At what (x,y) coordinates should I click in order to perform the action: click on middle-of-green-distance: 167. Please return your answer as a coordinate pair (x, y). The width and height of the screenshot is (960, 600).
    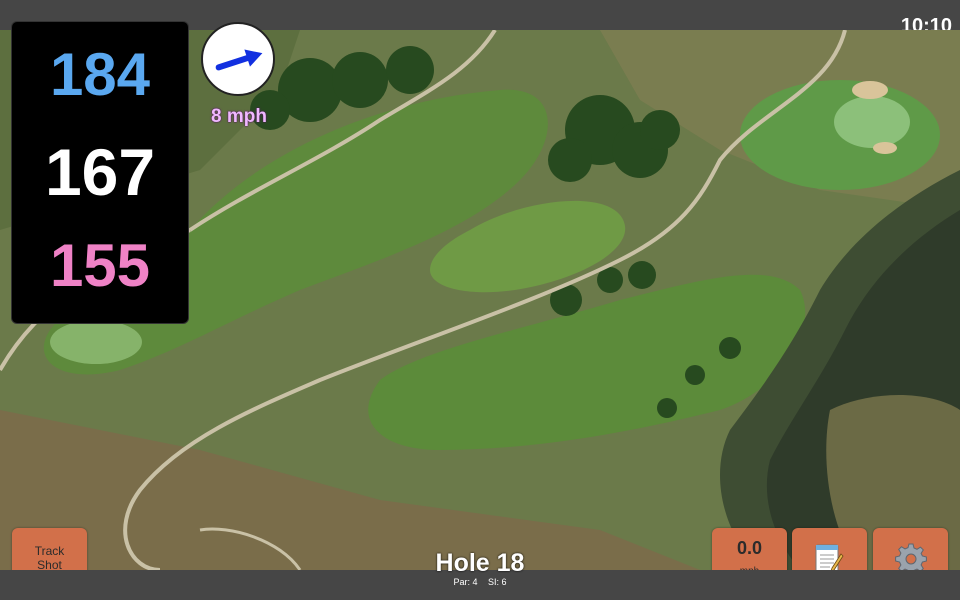
    Looking at the image, I should click on (100, 172).